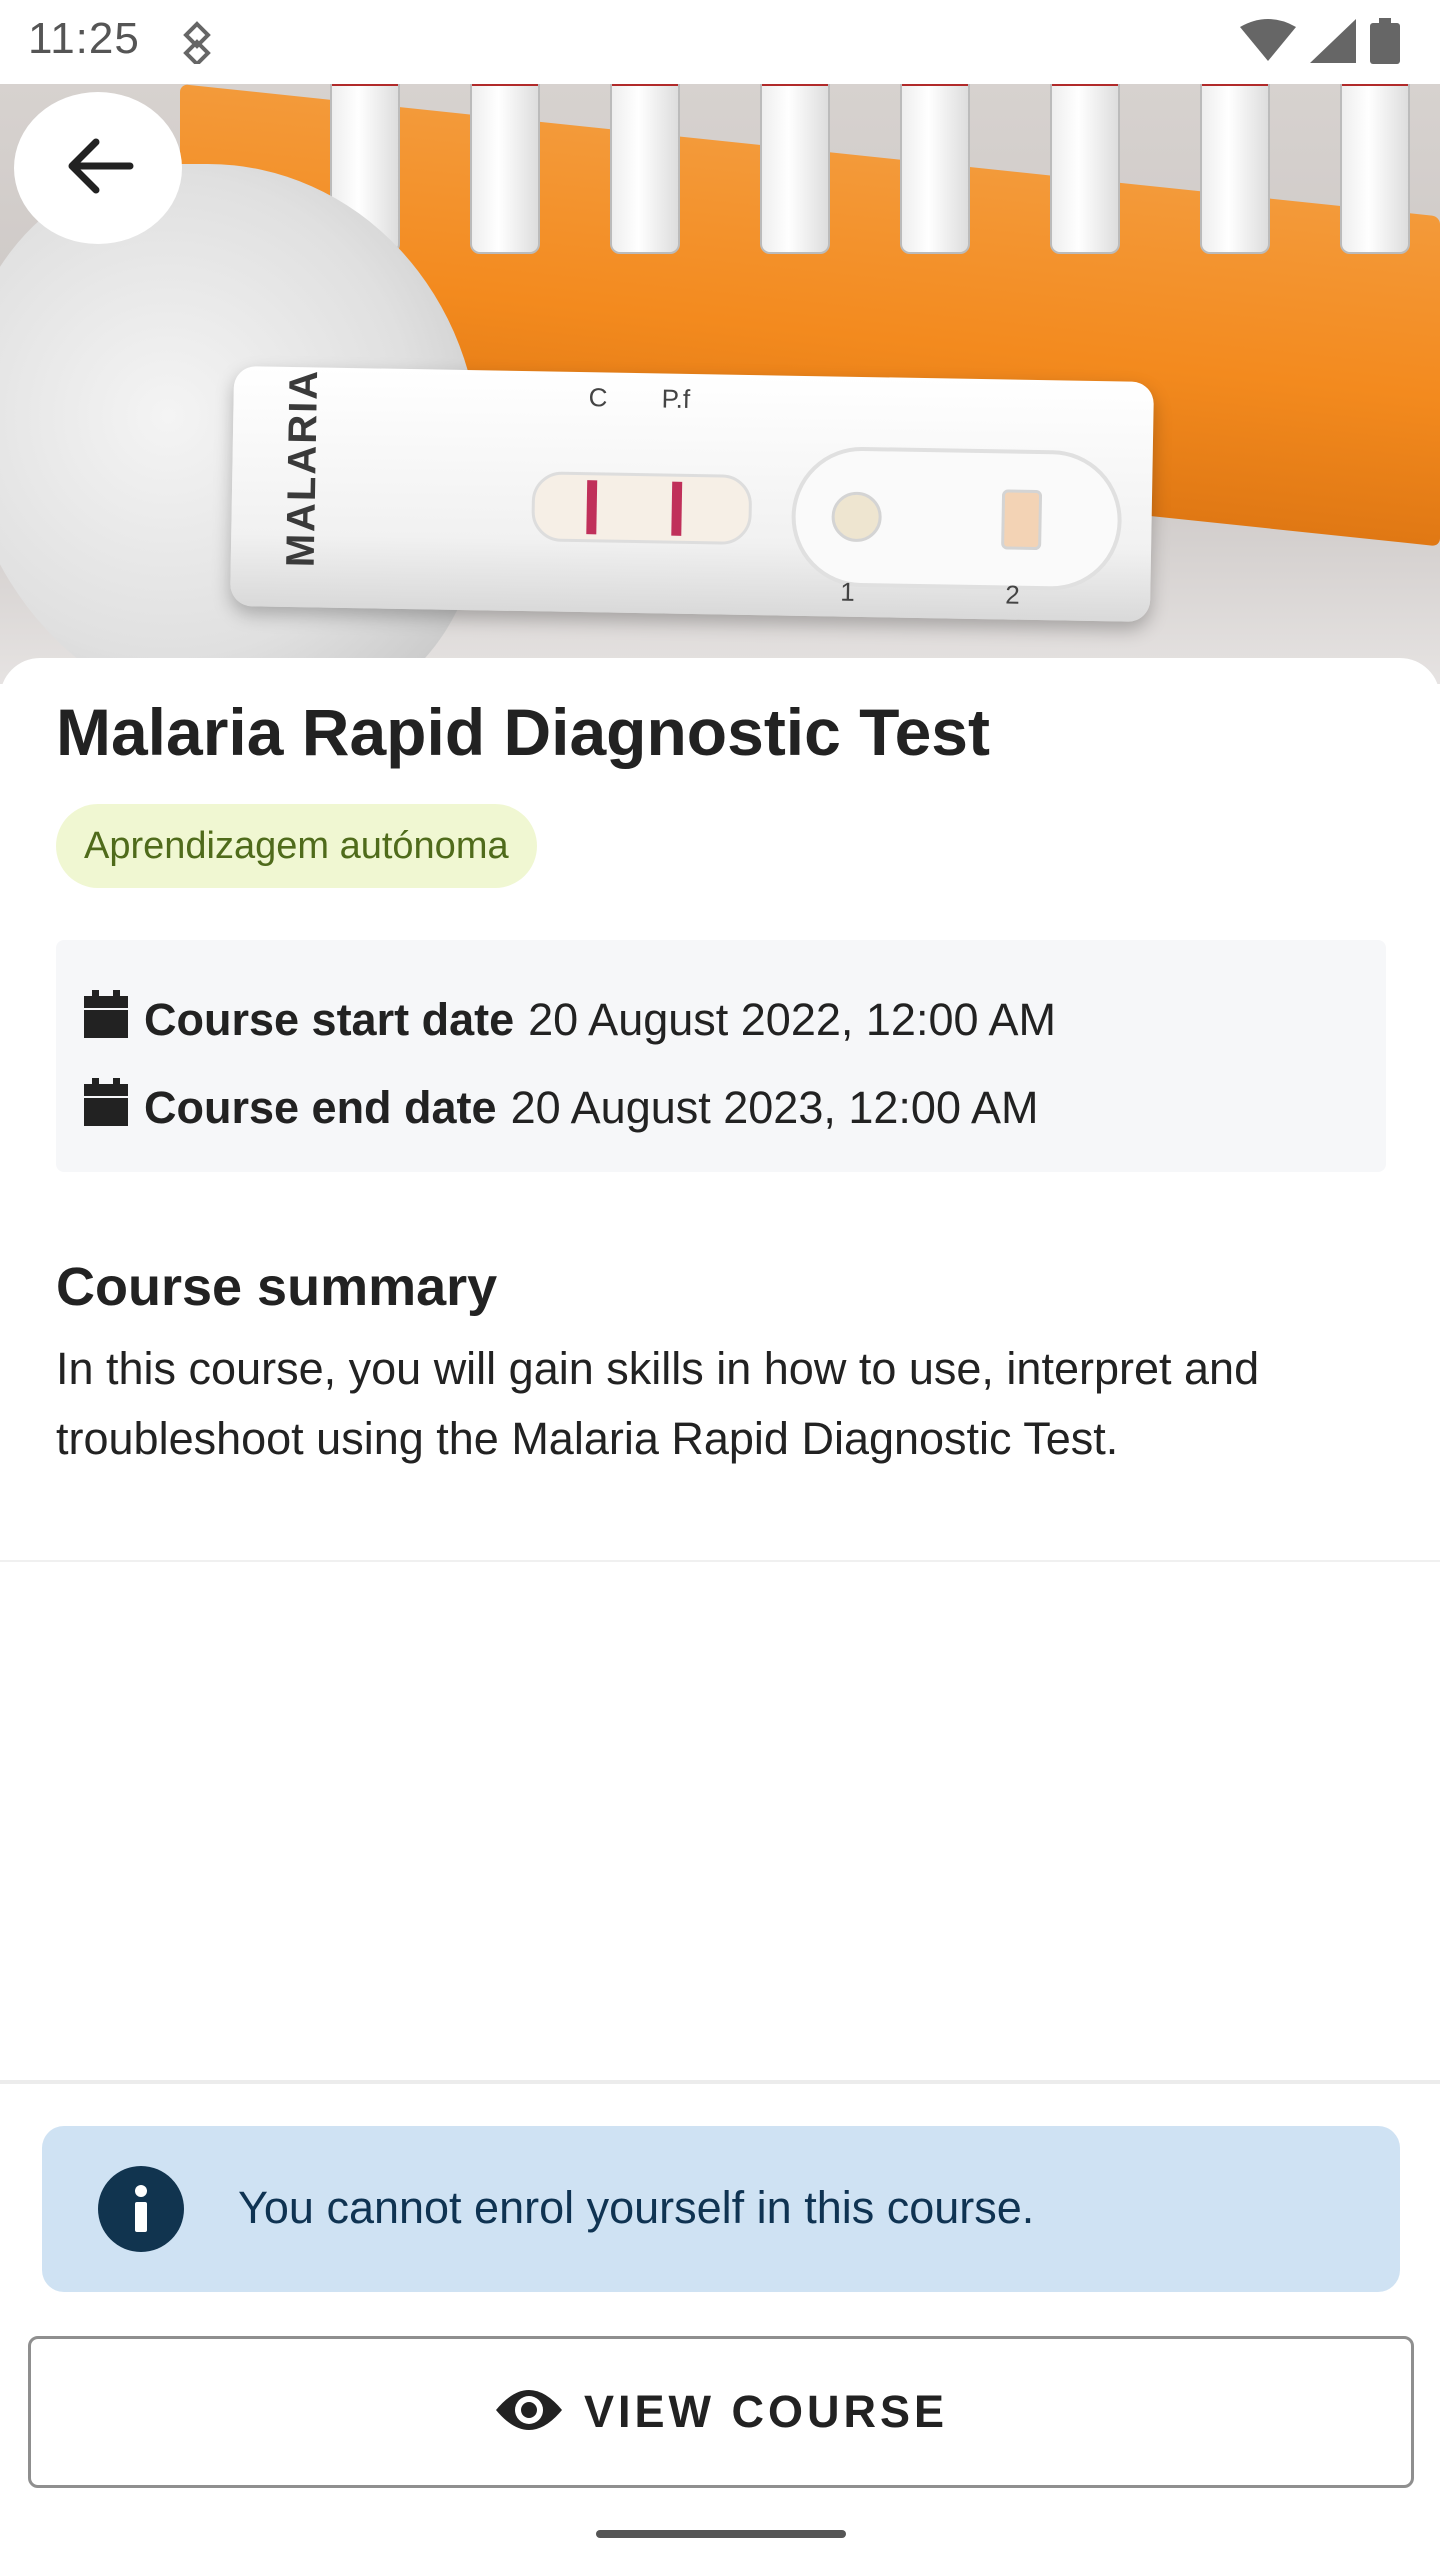 This screenshot has width=1440, height=2560. I want to click on cassette-label: MALARIA, so click(302, 468).